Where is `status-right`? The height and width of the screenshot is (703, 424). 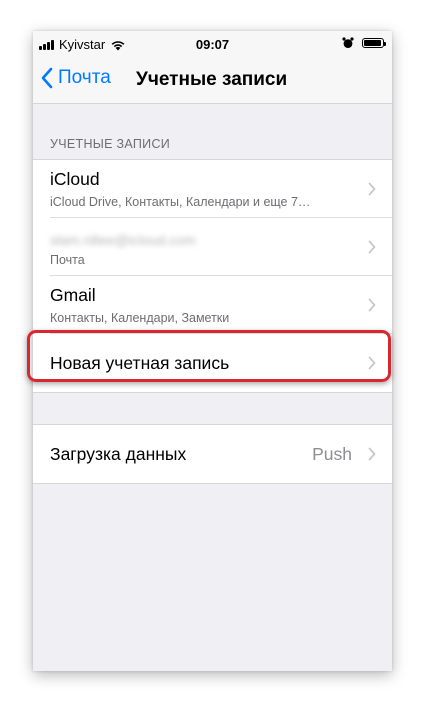 status-right is located at coordinates (364, 43).